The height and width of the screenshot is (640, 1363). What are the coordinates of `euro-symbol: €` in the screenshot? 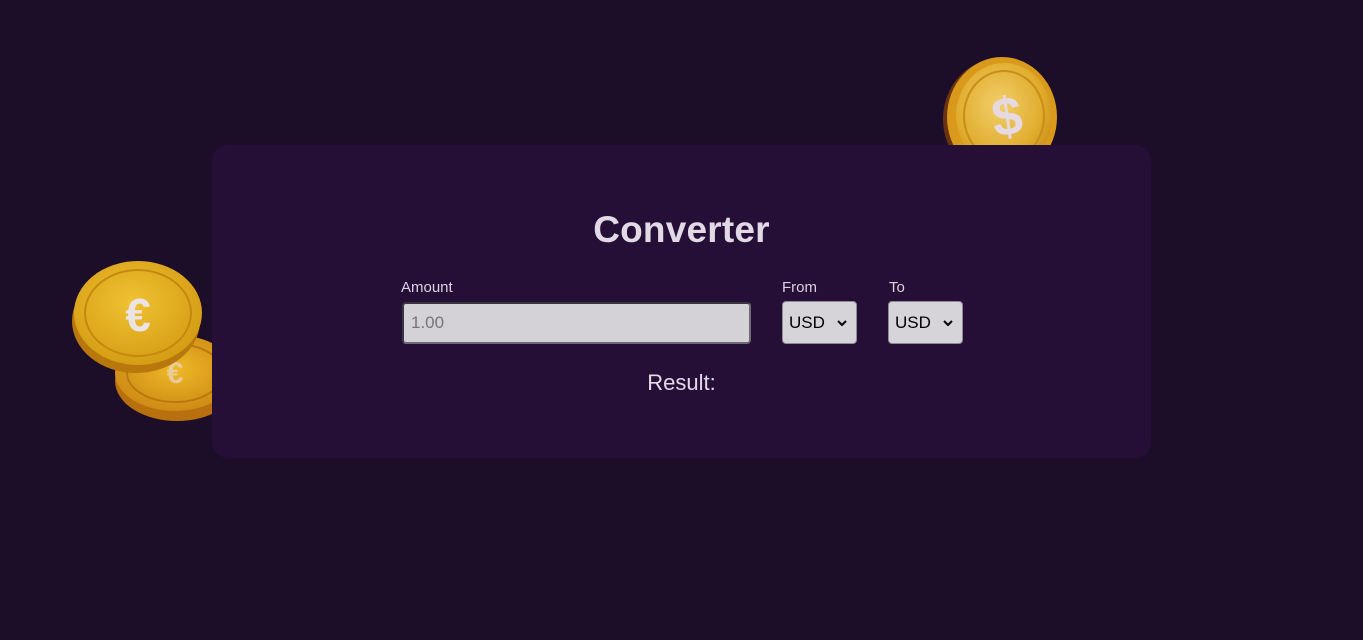 It's located at (138, 315).